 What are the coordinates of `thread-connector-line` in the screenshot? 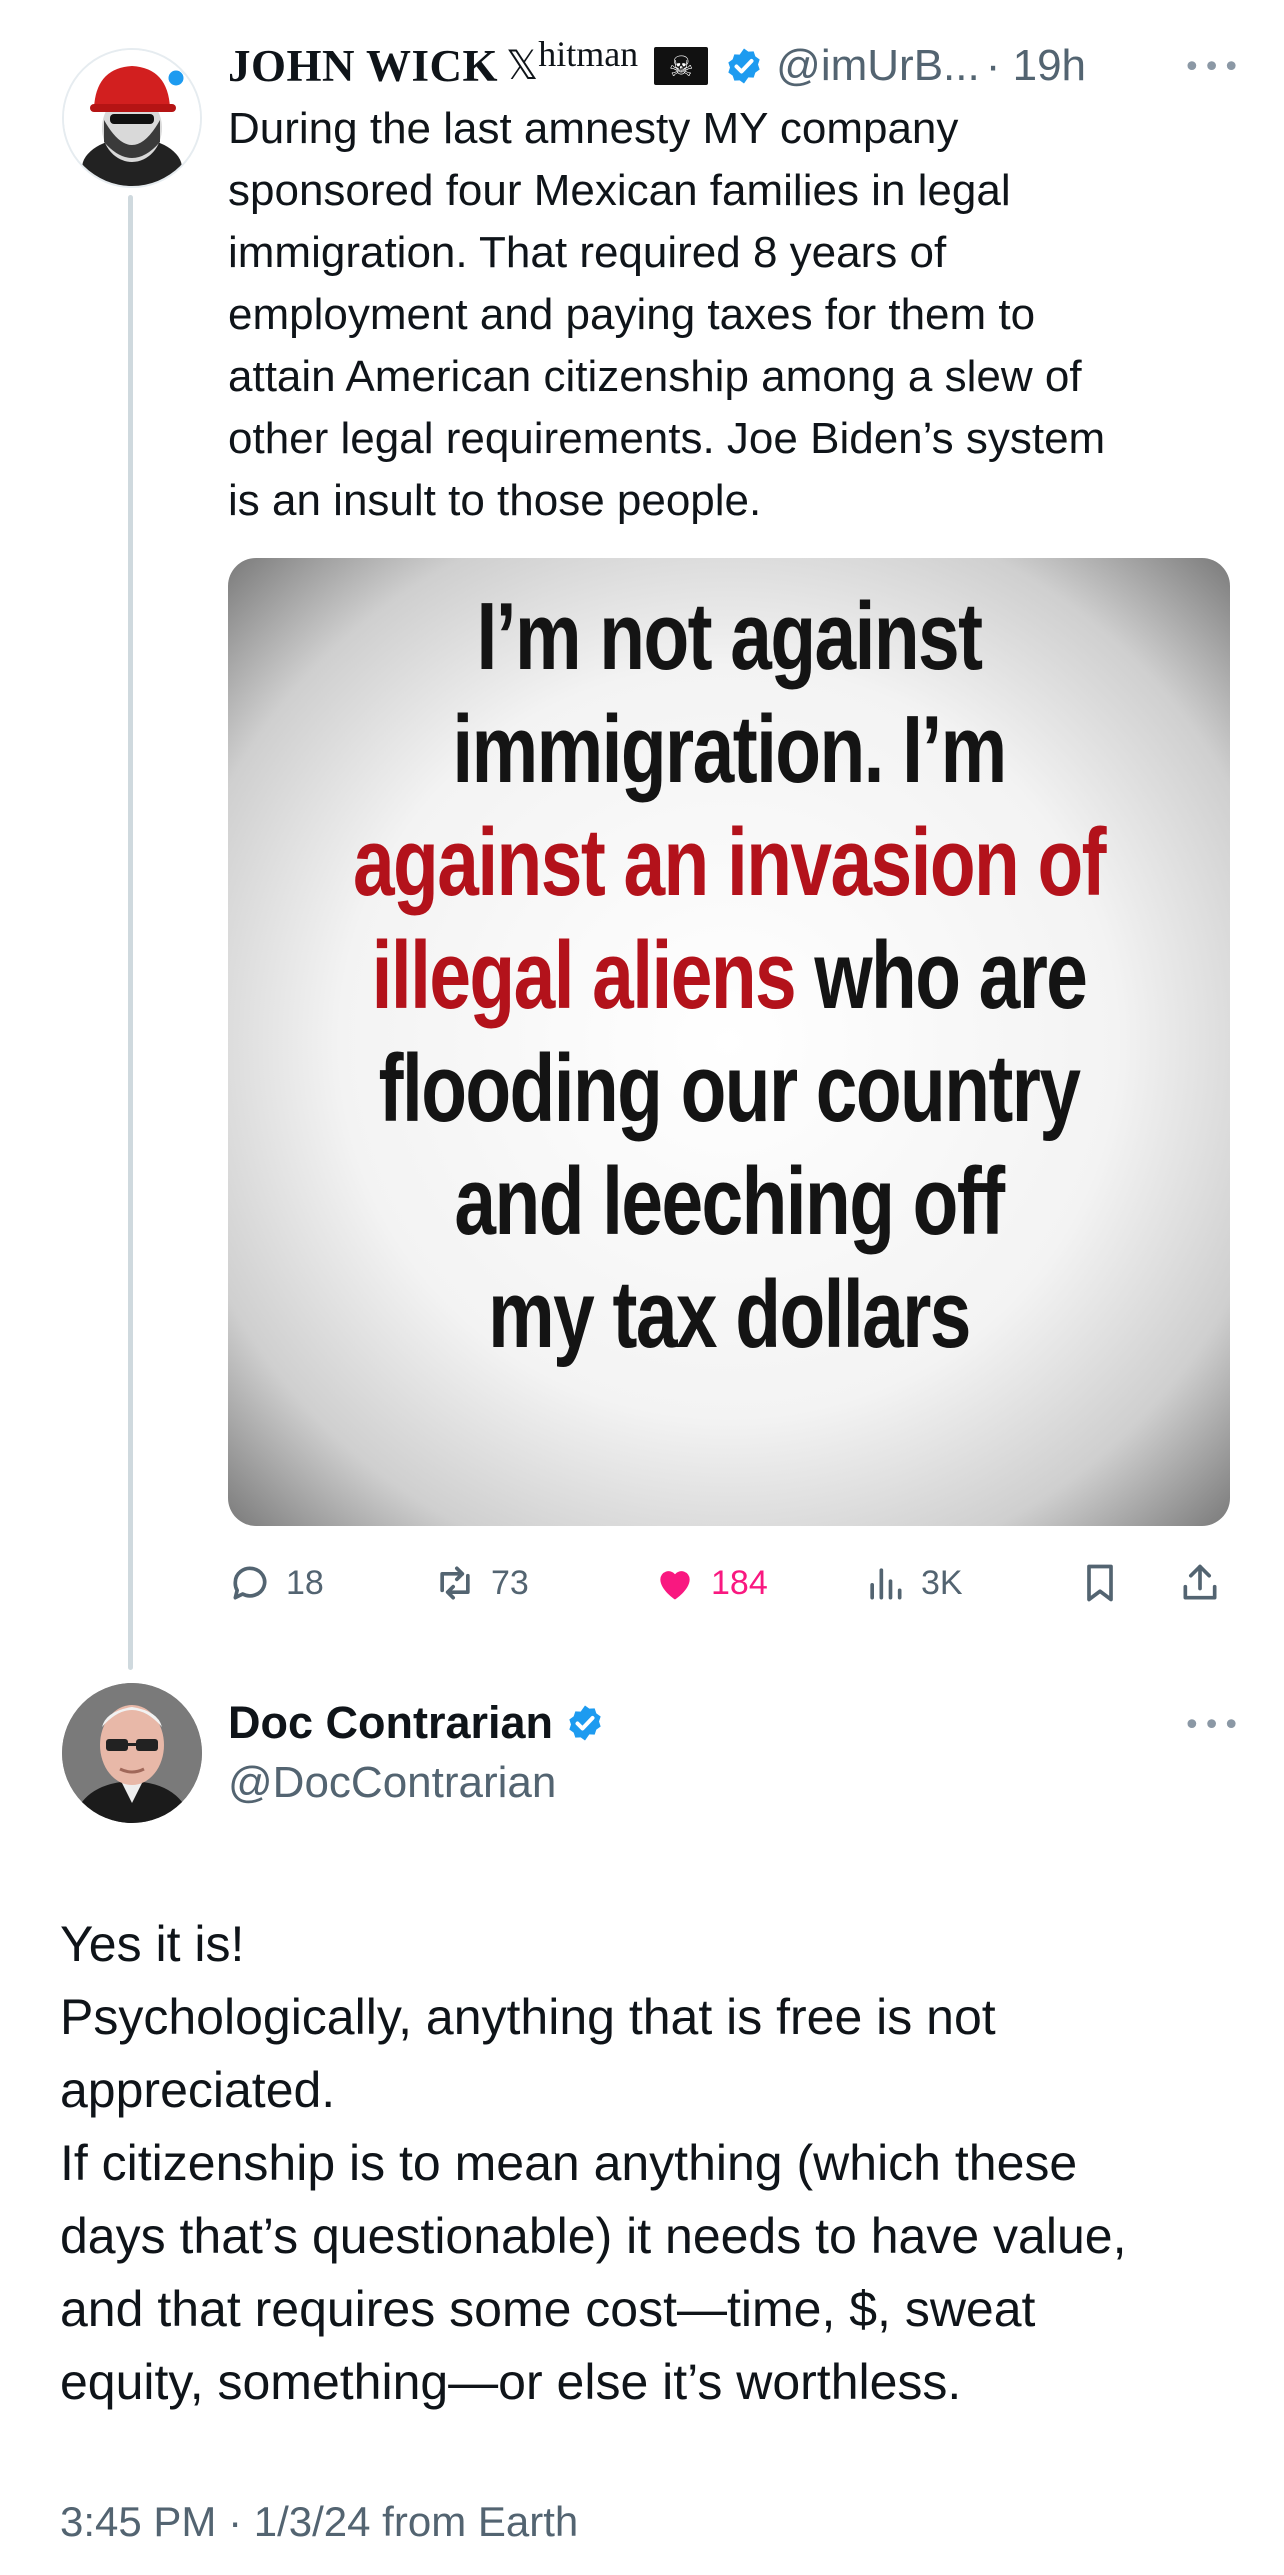 It's located at (130, 932).